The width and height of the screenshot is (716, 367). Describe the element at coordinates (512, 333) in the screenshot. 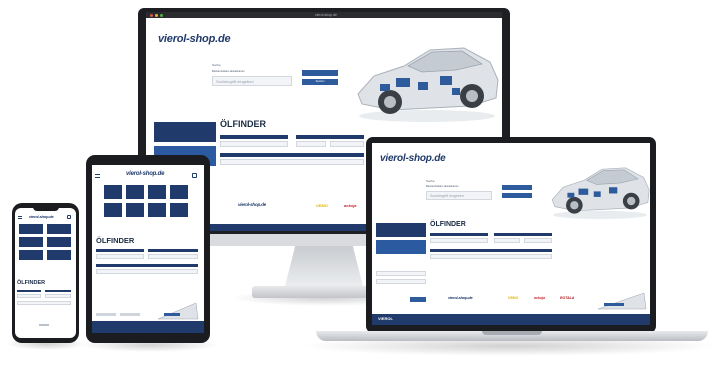

I see `laptop-opening-notch` at that location.